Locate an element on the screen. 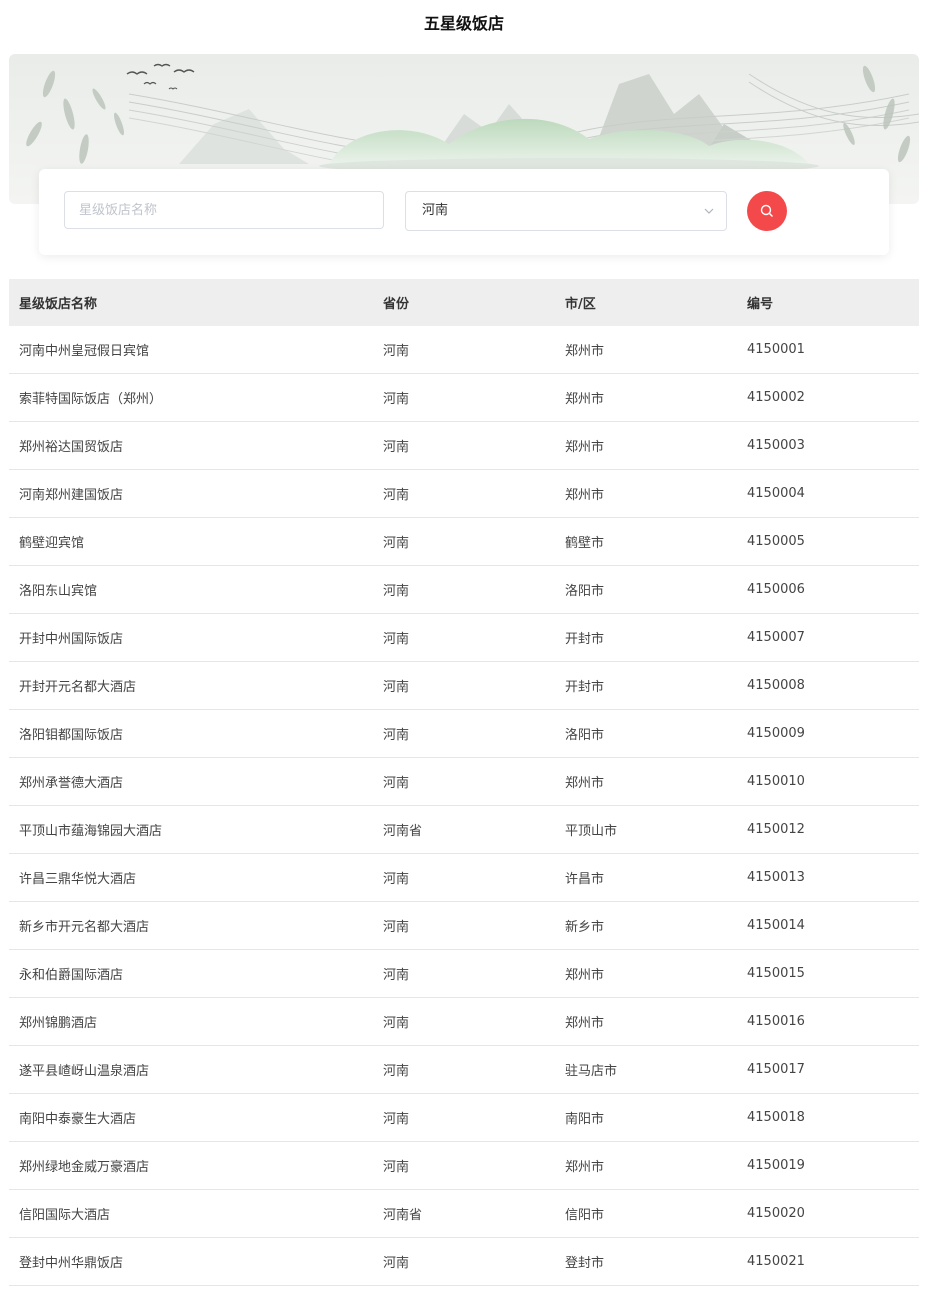  chevron-down-icon is located at coordinates (709, 211).